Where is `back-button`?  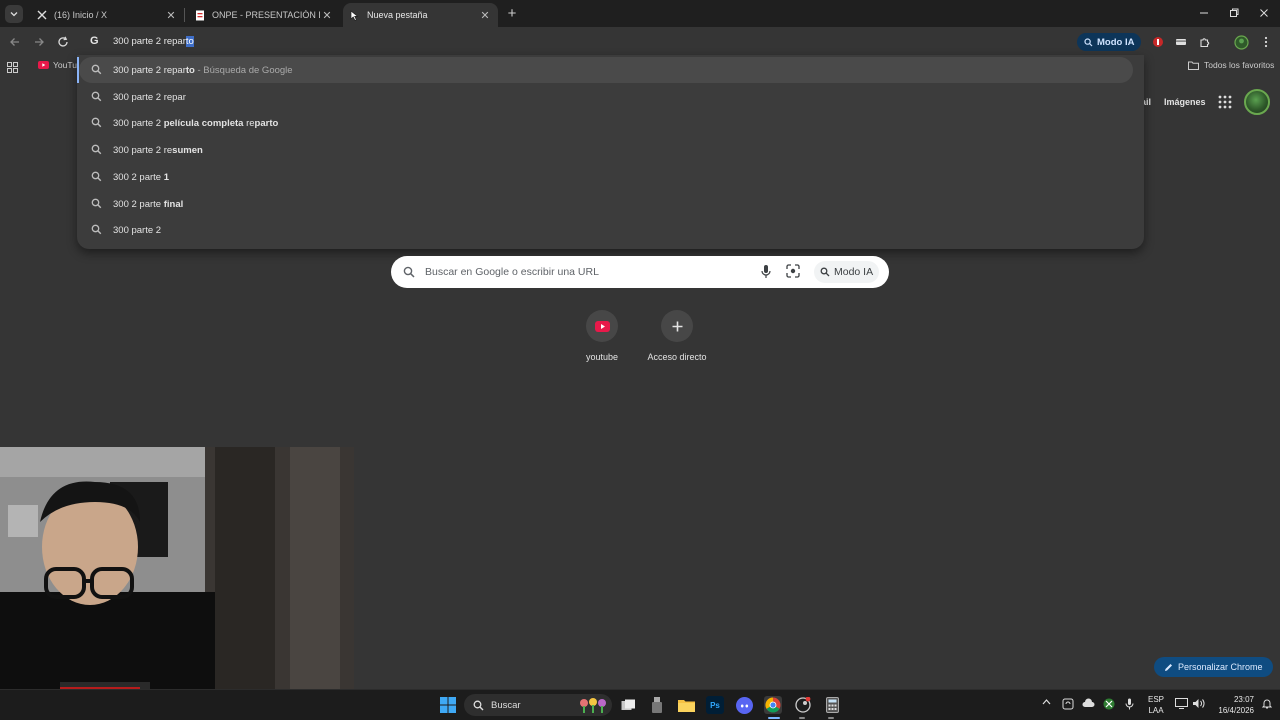
back-button is located at coordinates (15, 42).